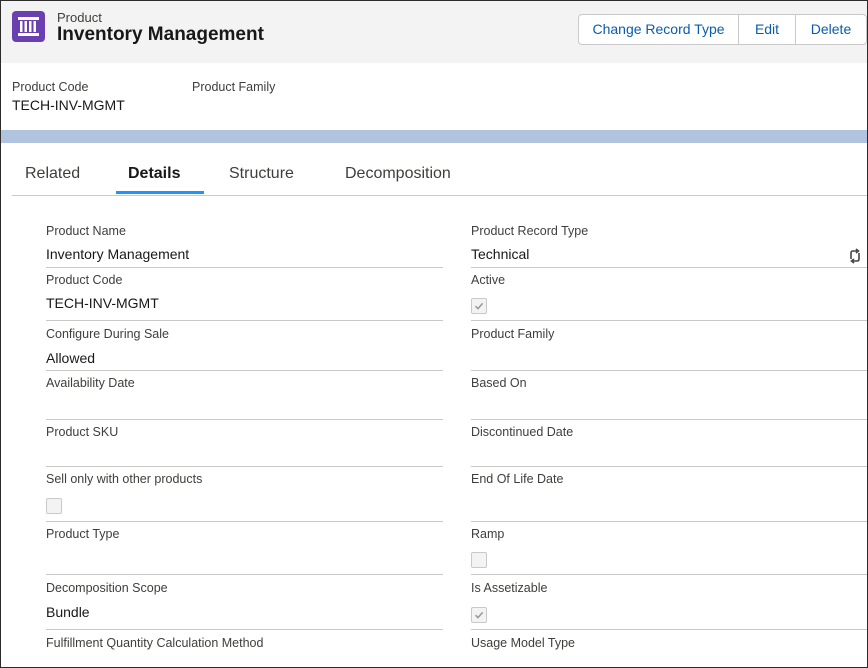 Image resolution: width=868 pixels, height=668 pixels. What do you see at coordinates (68, 105) in the screenshot?
I see `highlight-value-product-code: TECH-INV-MGMT` at bounding box center [68, 105].